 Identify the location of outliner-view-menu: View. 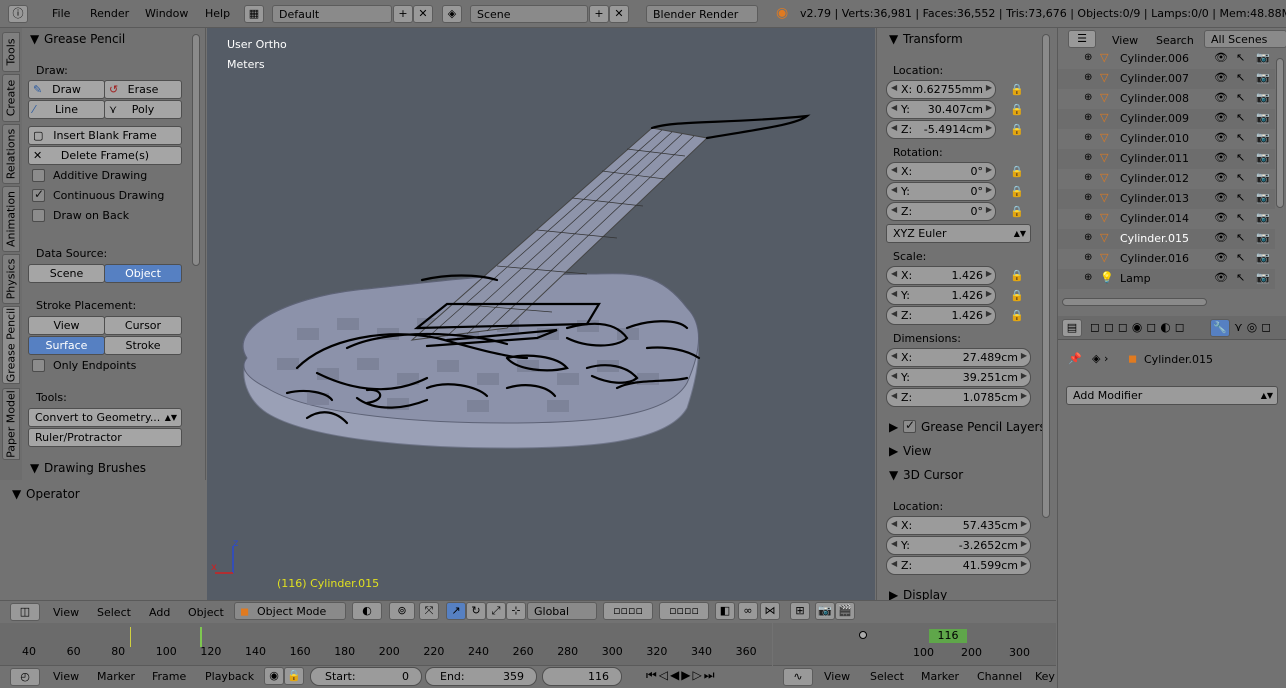
(1125, 40).